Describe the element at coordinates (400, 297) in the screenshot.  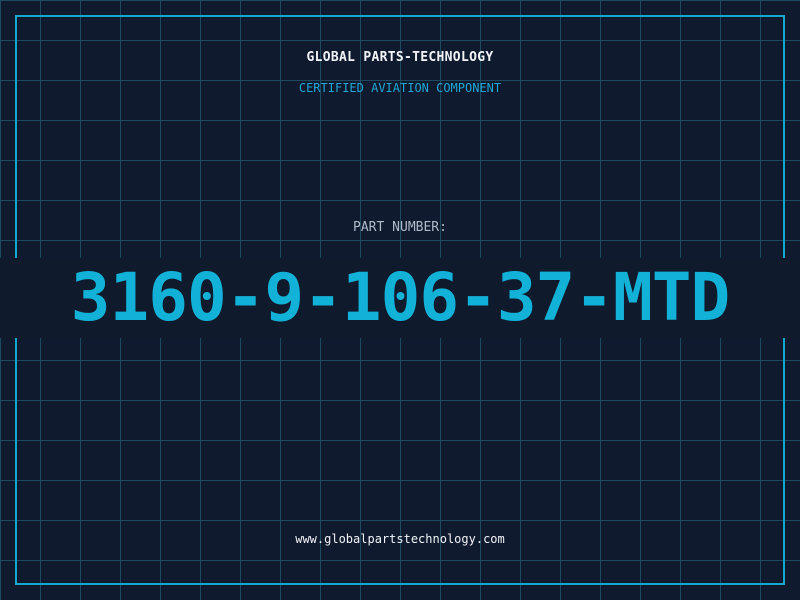
I see `part-number-value: 3160-9-106-37-MTD` at that location.